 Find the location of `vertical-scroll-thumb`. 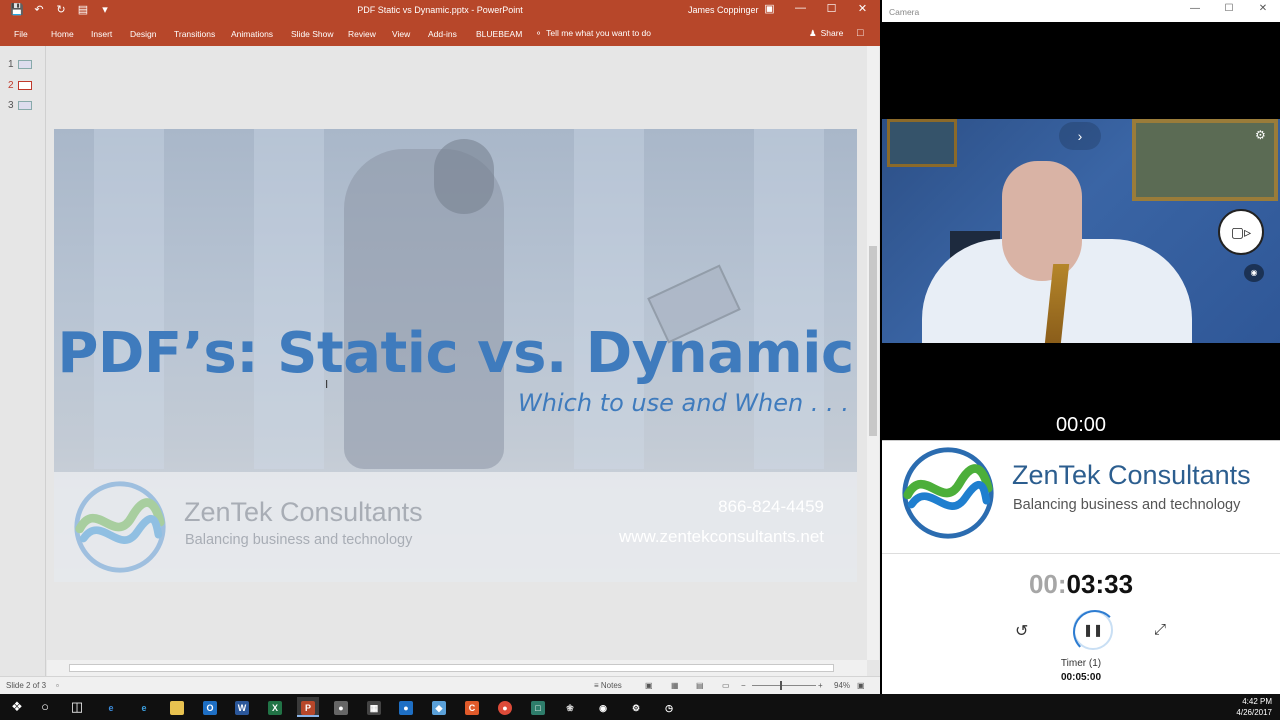

vertical-scroll-thumb is located at coordinates (873, 341).